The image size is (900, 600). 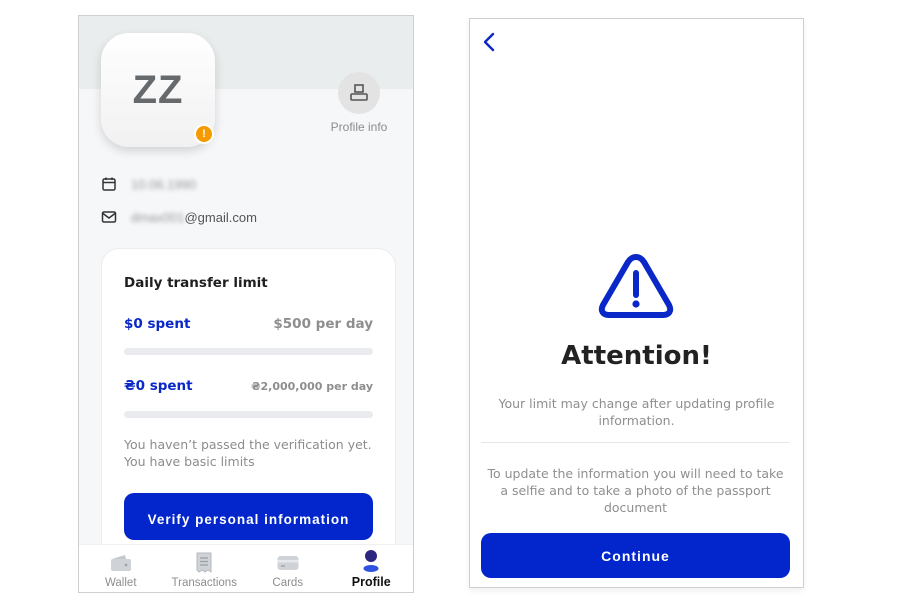 I want to click on limit-amount: ₴2,000,000 per day, so click(x=312, y=386).